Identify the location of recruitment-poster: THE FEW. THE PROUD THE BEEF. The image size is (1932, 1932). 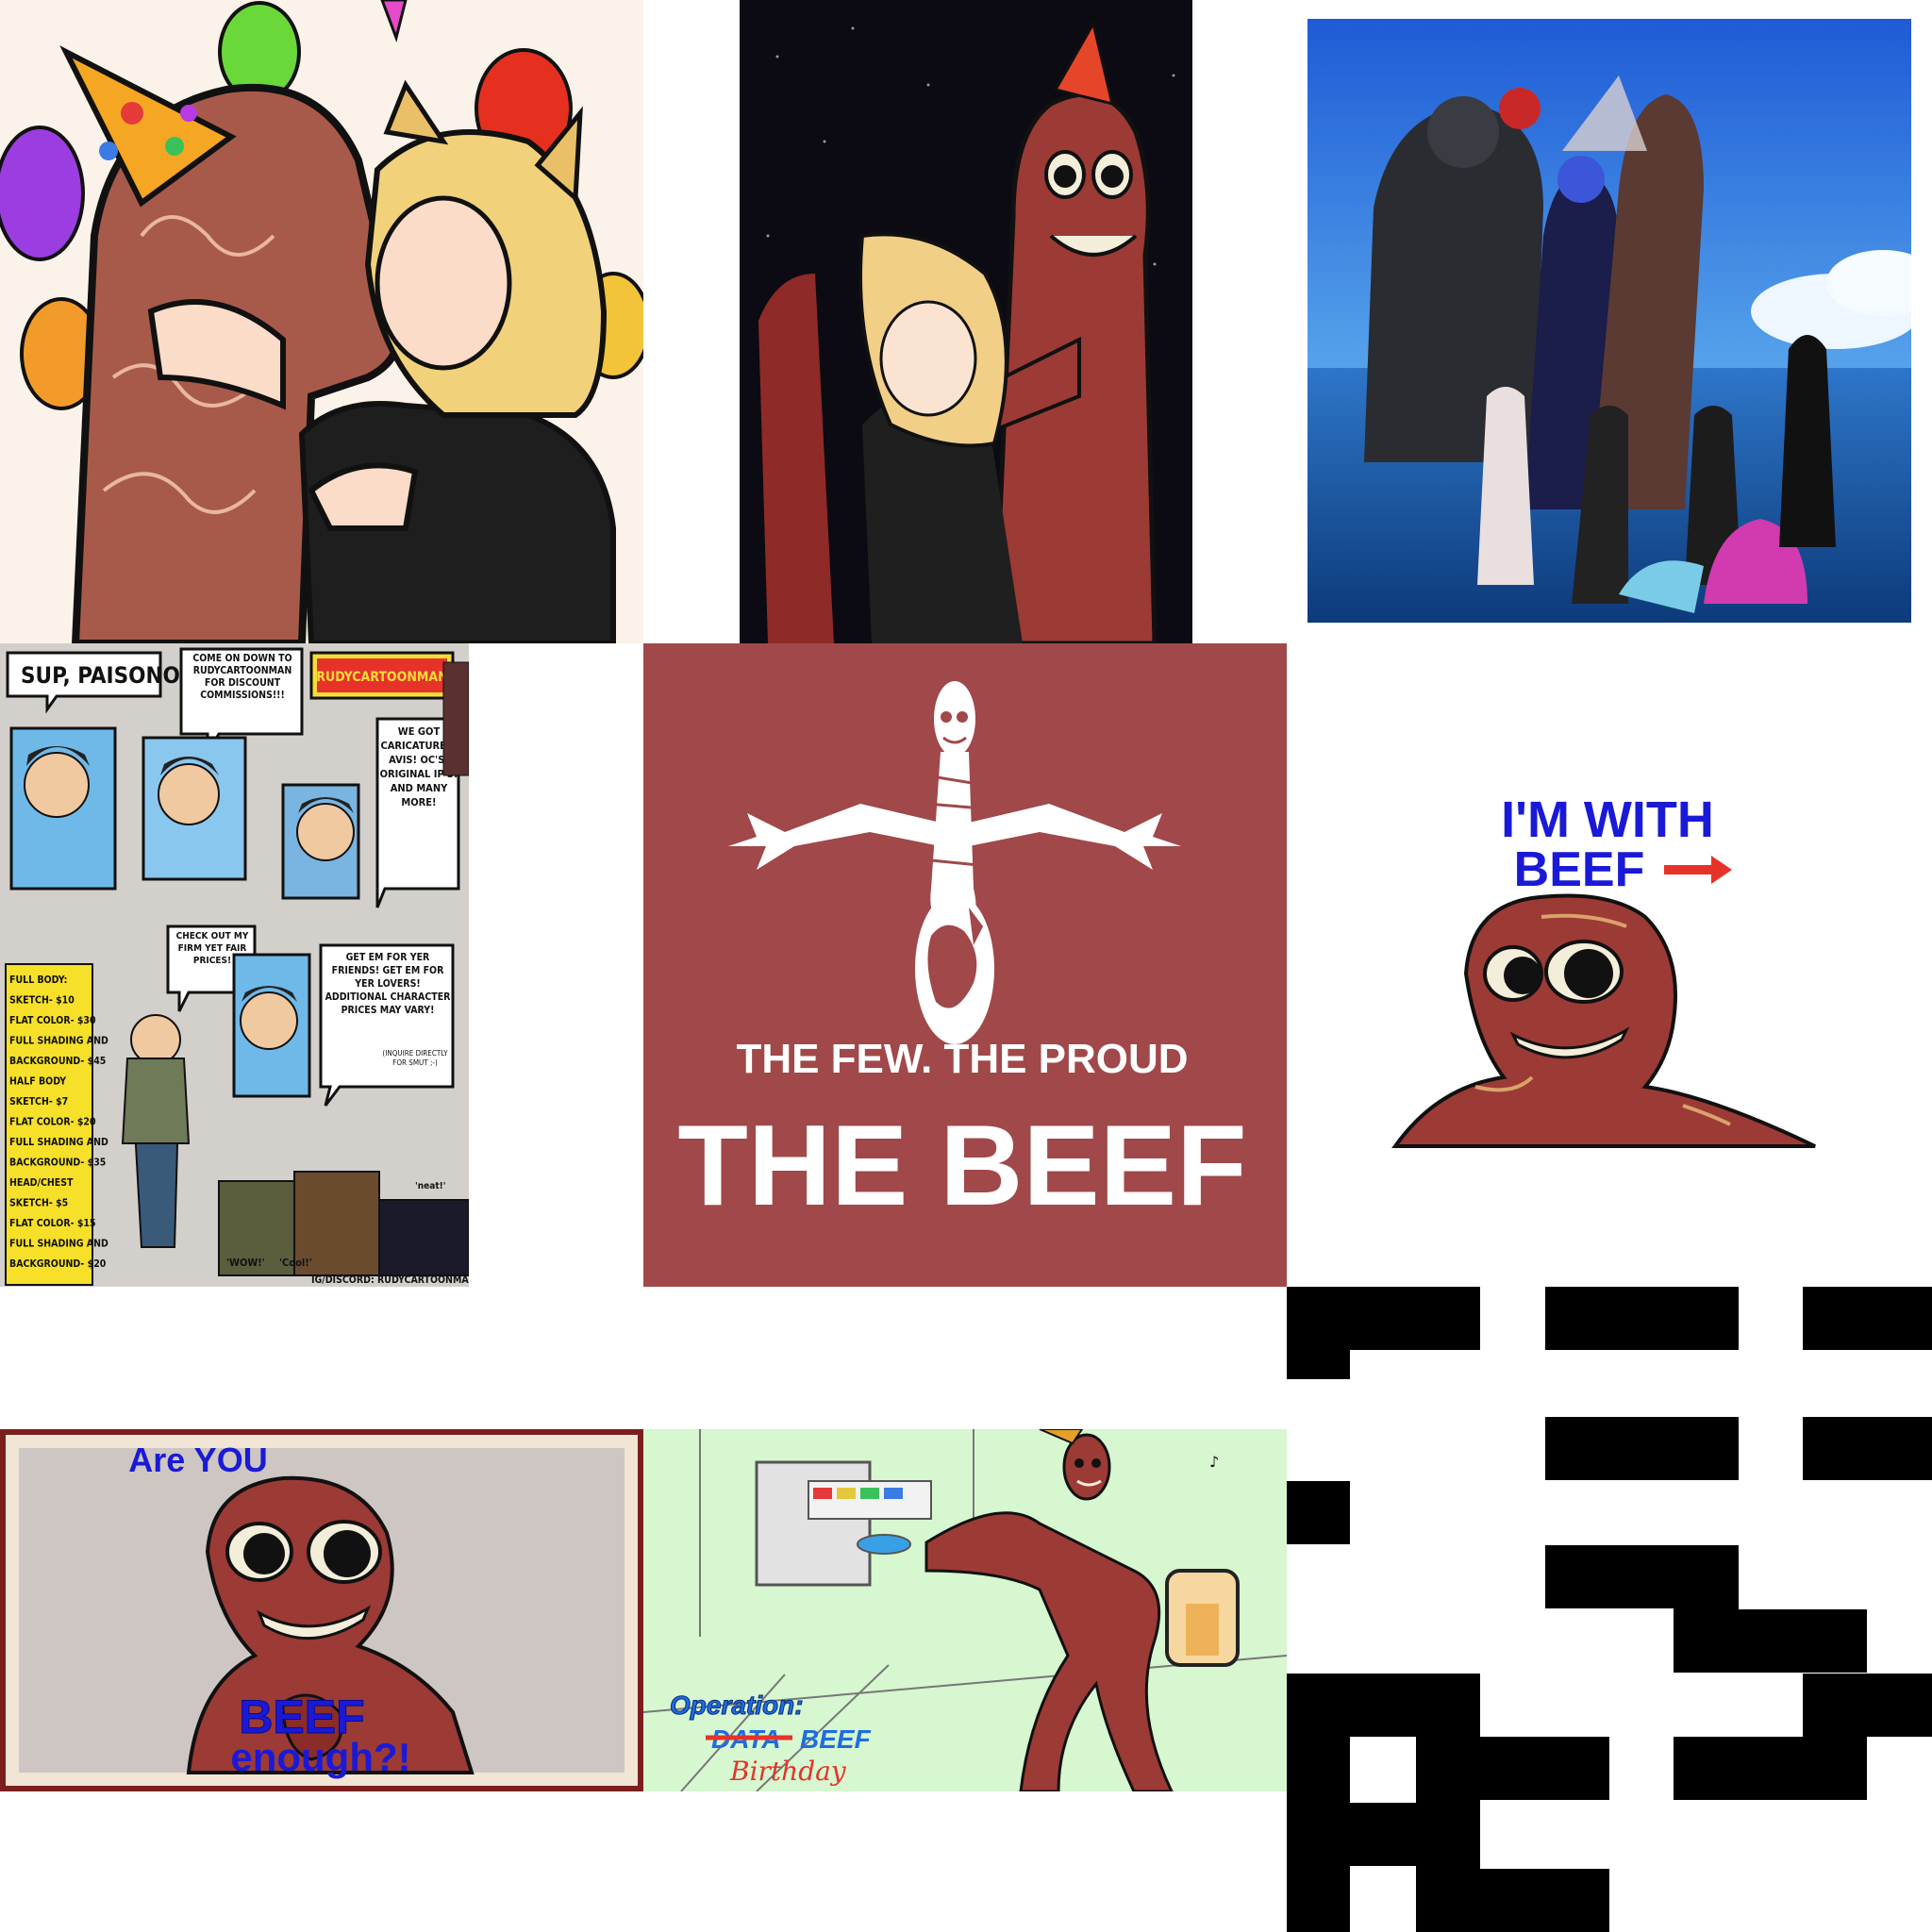
(965, 965).